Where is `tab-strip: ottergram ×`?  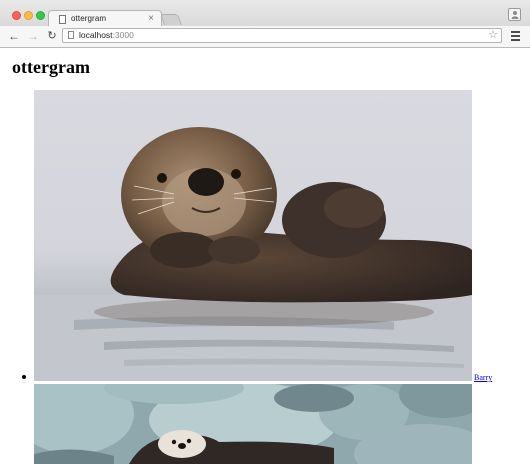
tab-strip: ottergram × is located at coordinates (265, 14).